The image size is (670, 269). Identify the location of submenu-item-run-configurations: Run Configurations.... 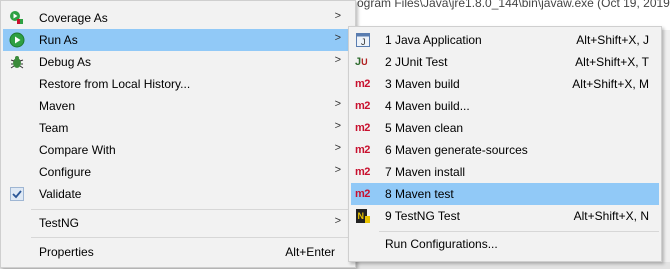
(505, 244).